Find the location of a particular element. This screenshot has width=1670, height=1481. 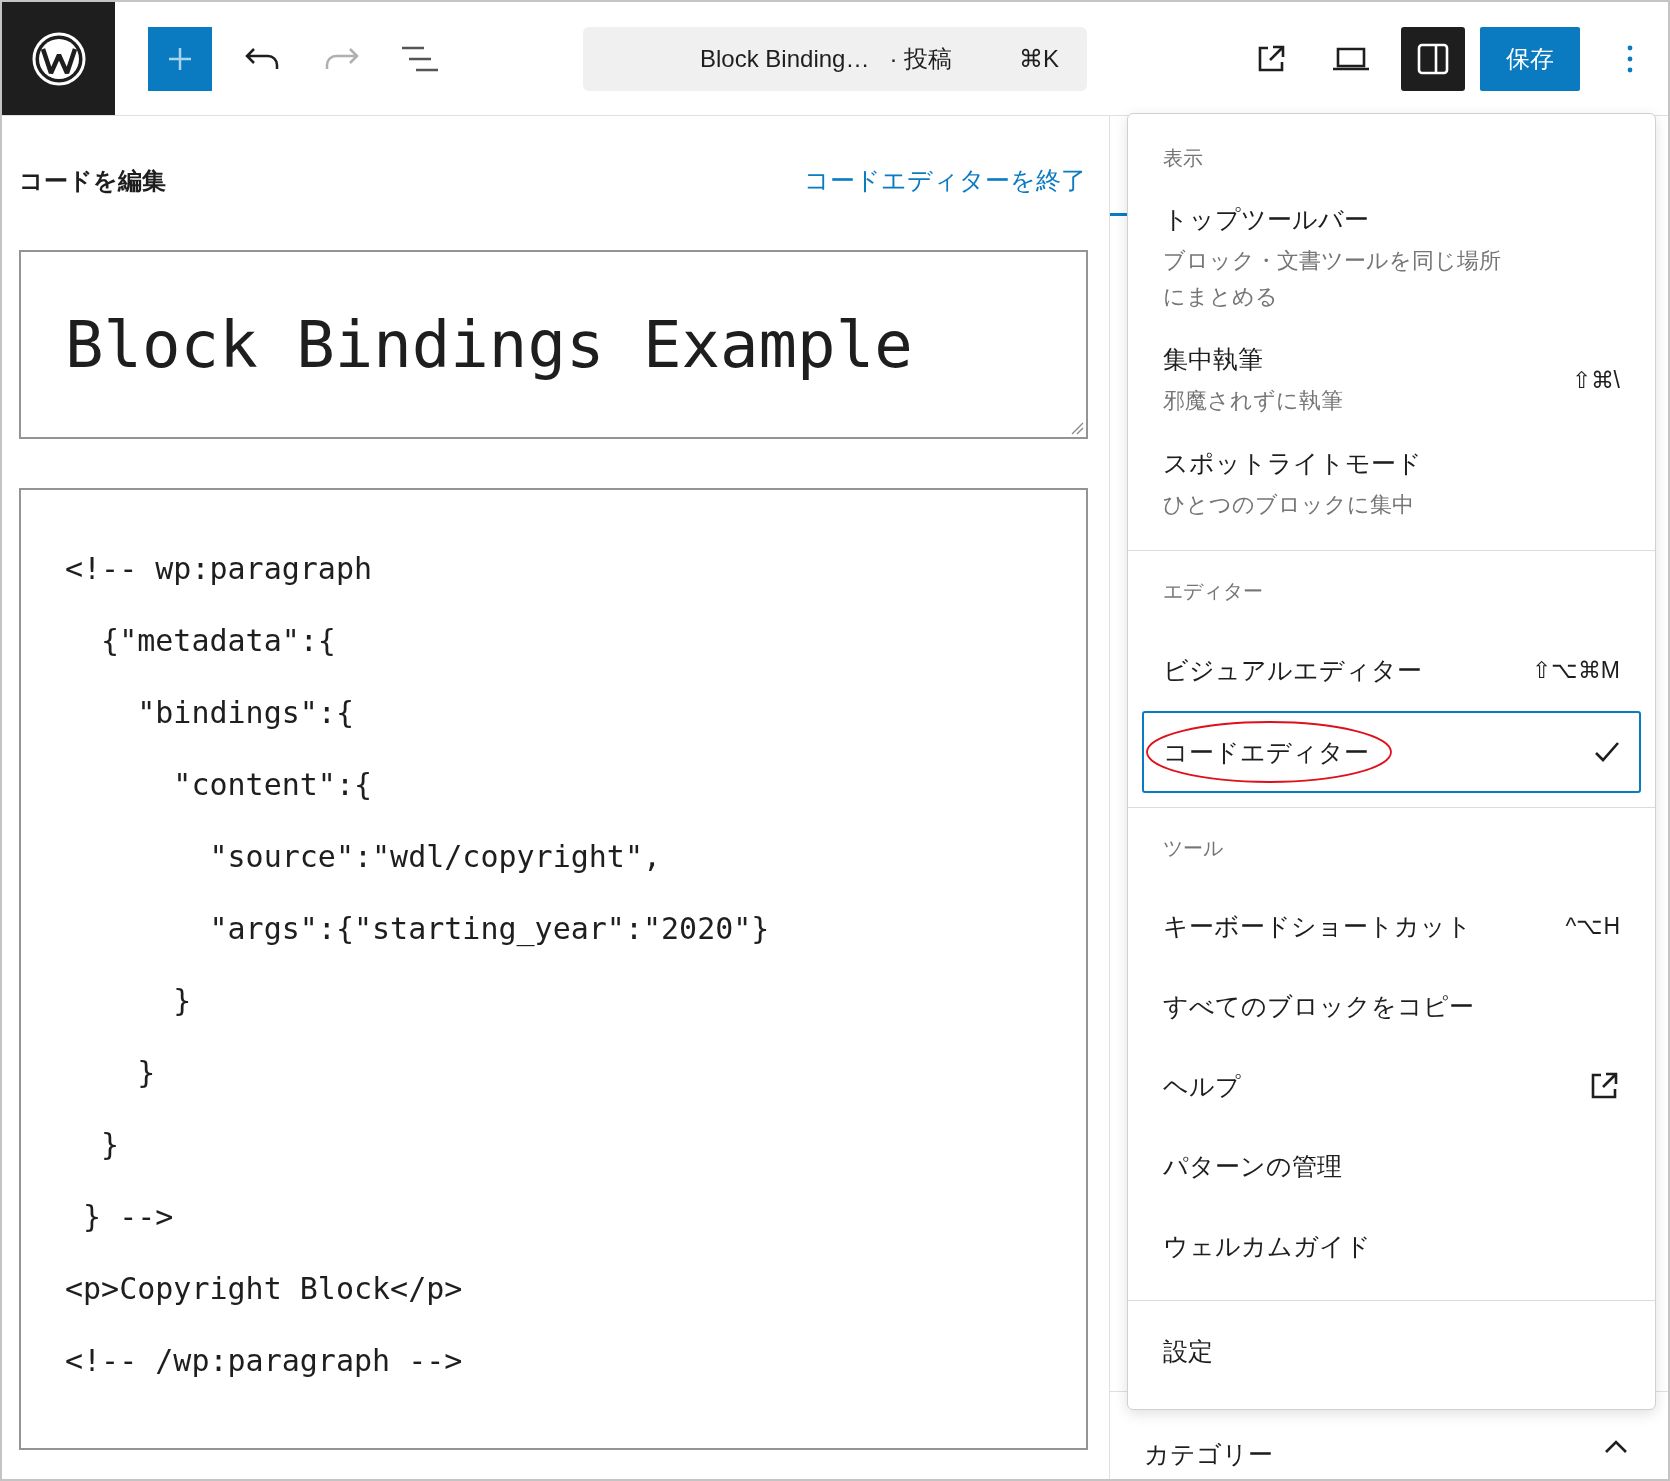

save-button: 保存 is located at coordinates (1530, 58).